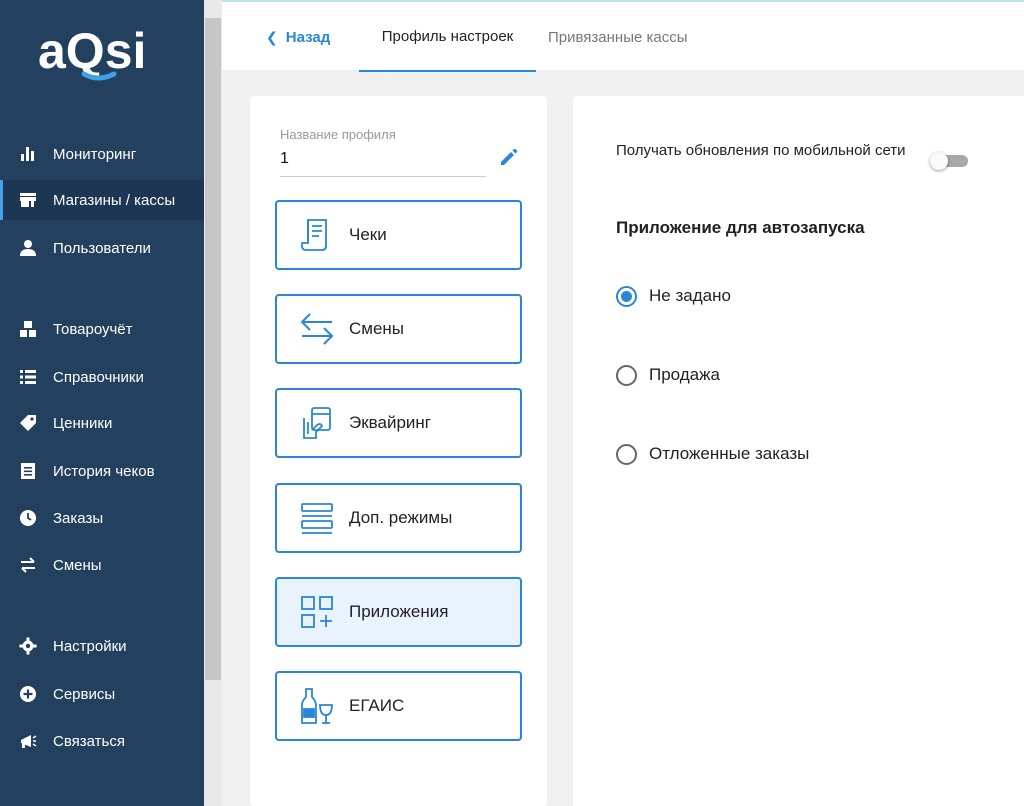 Image resolution: width=1024 pixels, height=806 pixels. What do you see at coordinates (114, 200) in the screenshot?
I see `sidebar-item-label: Магазины / кассы` at bounding box center [114, 200].